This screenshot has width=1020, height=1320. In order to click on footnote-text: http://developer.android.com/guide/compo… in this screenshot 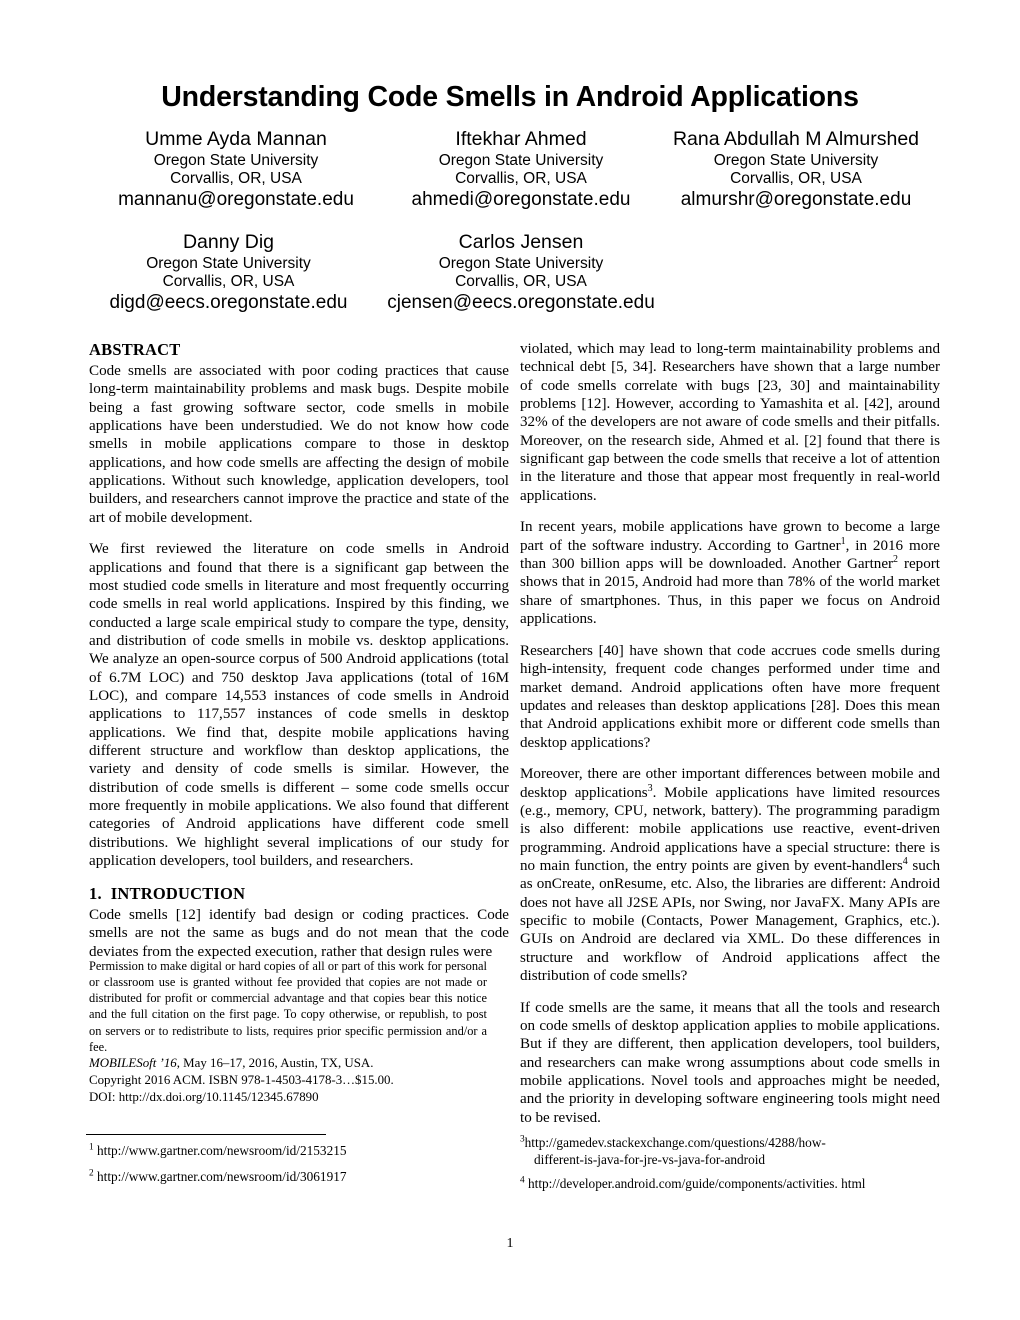, I will do `click(695, 1183)`.